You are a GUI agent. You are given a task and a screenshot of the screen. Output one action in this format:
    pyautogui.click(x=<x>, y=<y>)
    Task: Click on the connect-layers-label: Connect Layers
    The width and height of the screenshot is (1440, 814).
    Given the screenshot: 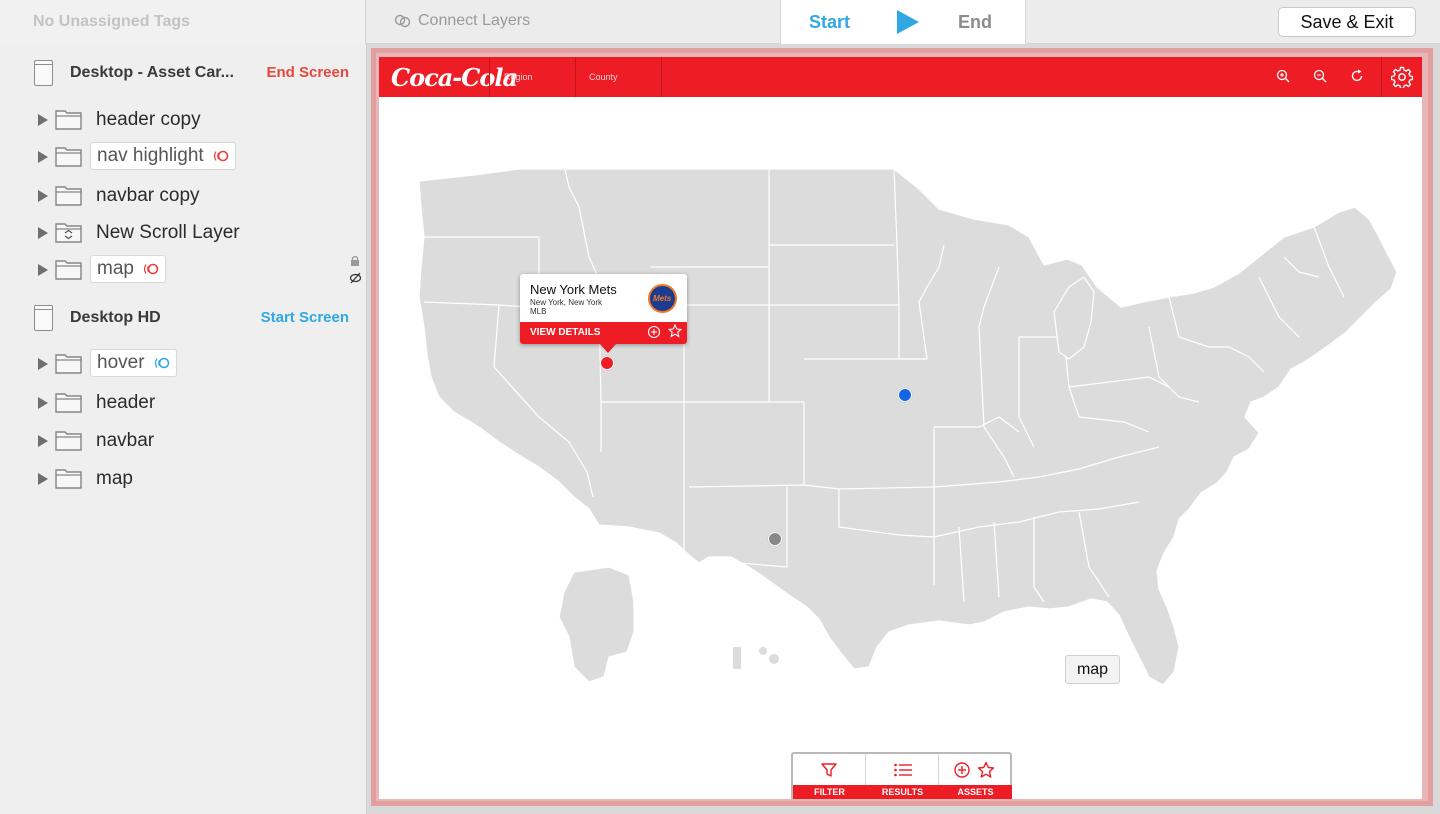 What is the action you would take?
    pyautogui.click(x=474, y=20)
    